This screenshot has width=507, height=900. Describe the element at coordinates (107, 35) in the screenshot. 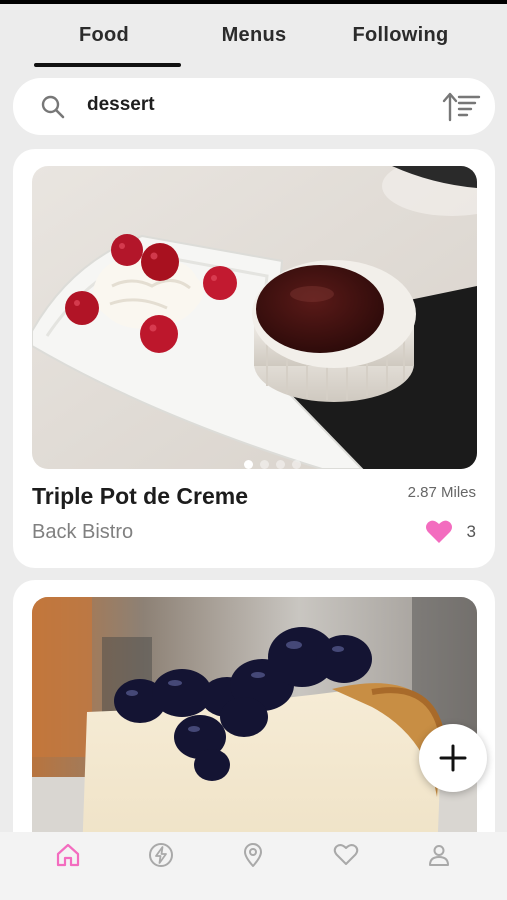

I see `tab-food: Food` at that location.